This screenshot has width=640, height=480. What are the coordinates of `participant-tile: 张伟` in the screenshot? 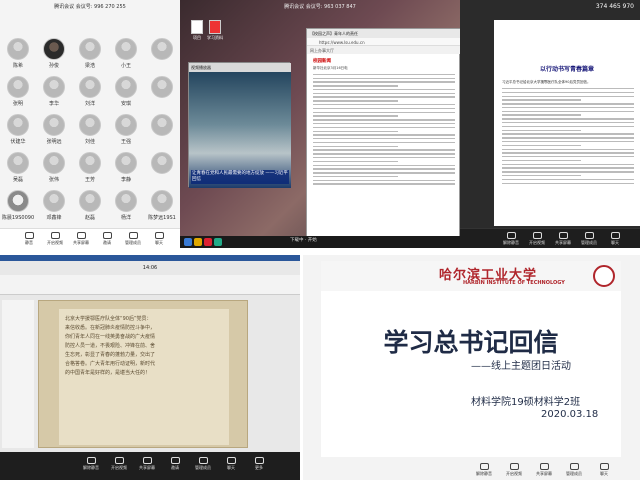 It's located at (54, 167).